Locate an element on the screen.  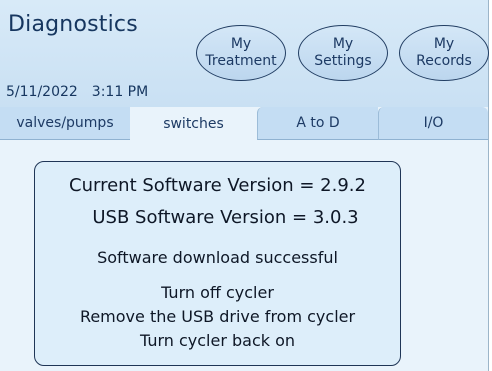
my-records-line2: Records is located at coordinates (444, 61).